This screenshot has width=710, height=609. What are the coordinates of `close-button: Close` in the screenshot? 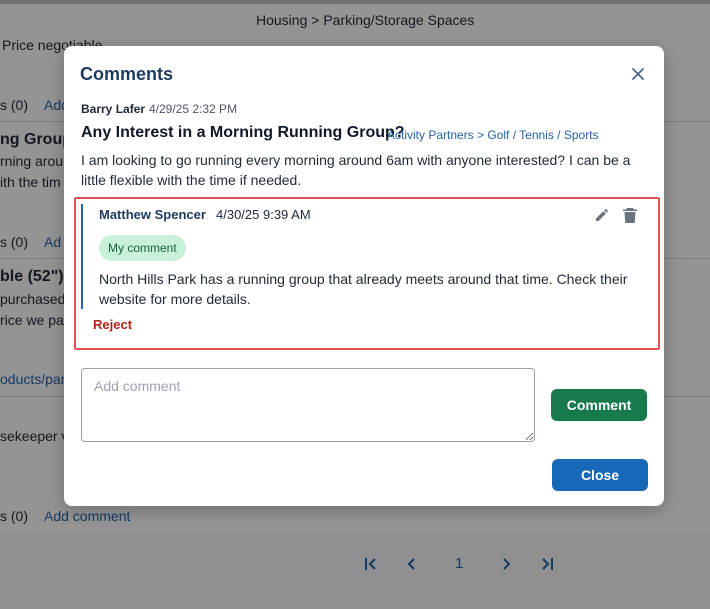 It's located at (600, 475).